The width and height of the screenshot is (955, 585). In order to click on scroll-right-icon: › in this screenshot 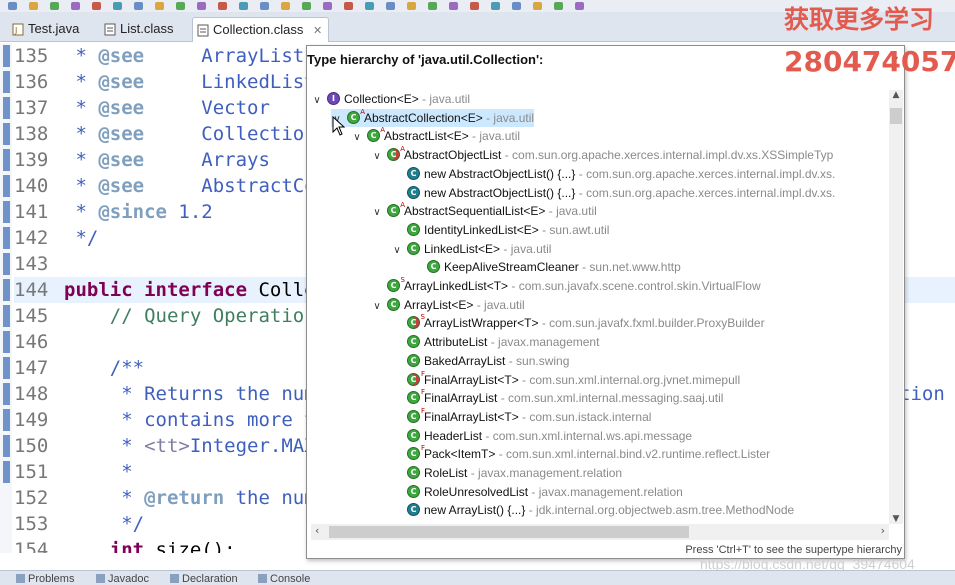, I will do `click(883, 530)`.